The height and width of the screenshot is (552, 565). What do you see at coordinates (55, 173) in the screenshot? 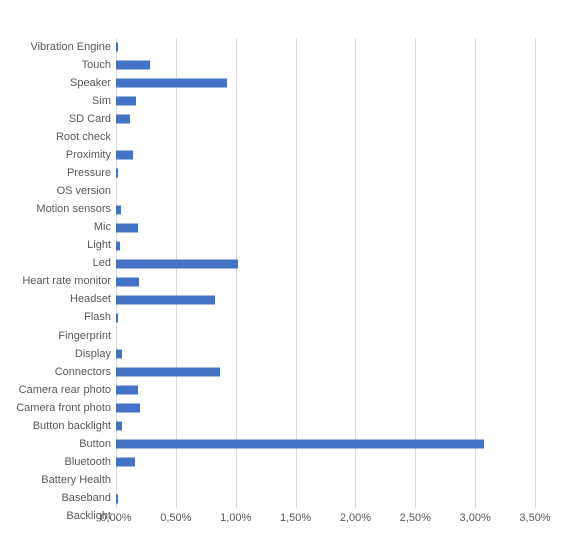
I see `category-label-row: Pressure` at bounding box center [55, 173].